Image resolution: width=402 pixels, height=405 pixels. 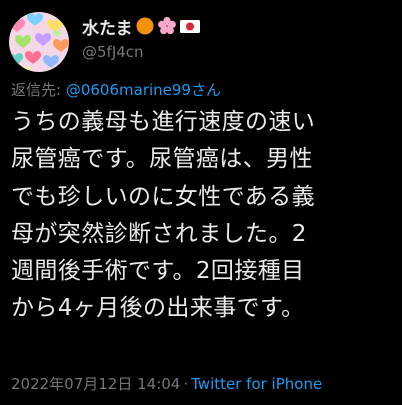 I want to click on tweet-body-line: でも珍しいのに女性である義, so click(x=163, y=196).